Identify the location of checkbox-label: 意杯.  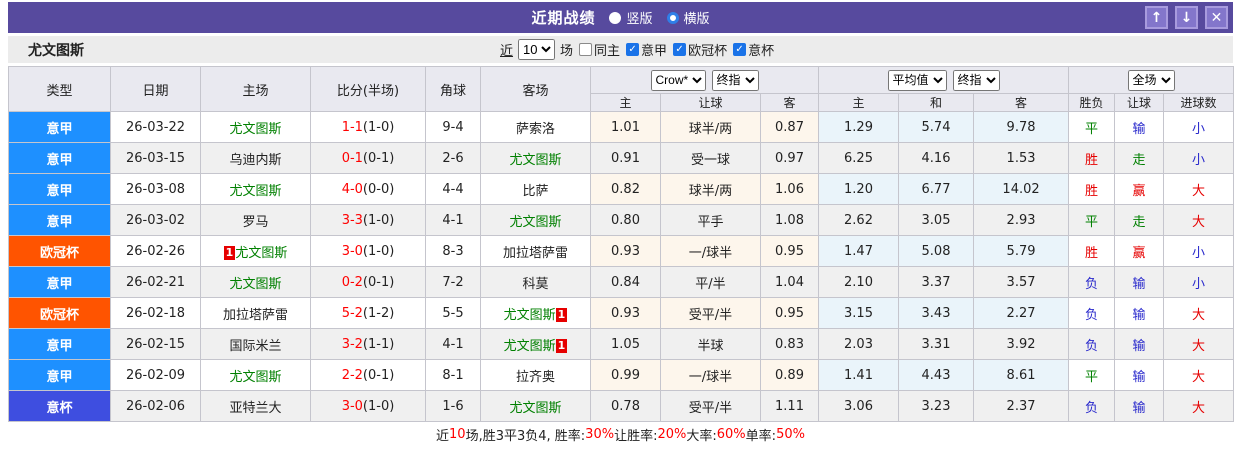
(761, 51).